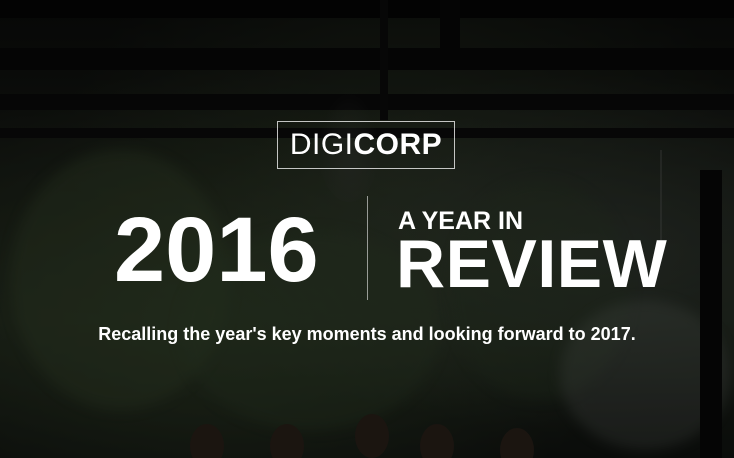 The height and width of the screenshot is (458, 734). What do you see at coordinates (321, 144) in the screenshot?
I see `logo-prefix: DIGI` at bounding box center [321, 144].